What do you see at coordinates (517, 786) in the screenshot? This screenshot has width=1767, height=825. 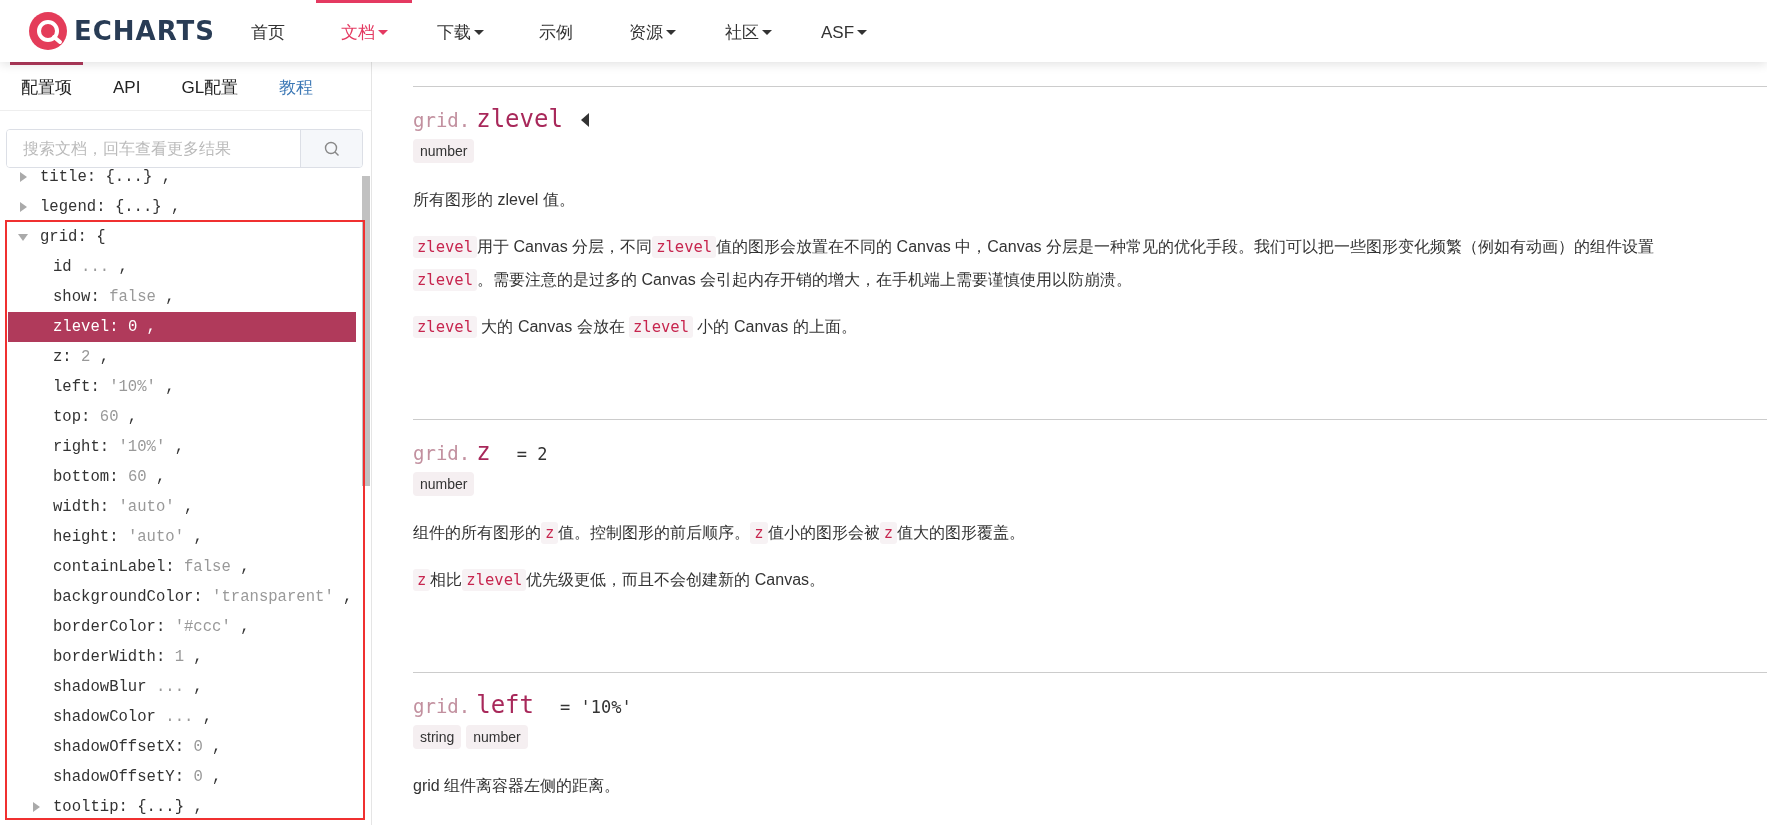 I see `description-text: grid 组件离容器左侧的距离。` at bounding box center [517, 786].